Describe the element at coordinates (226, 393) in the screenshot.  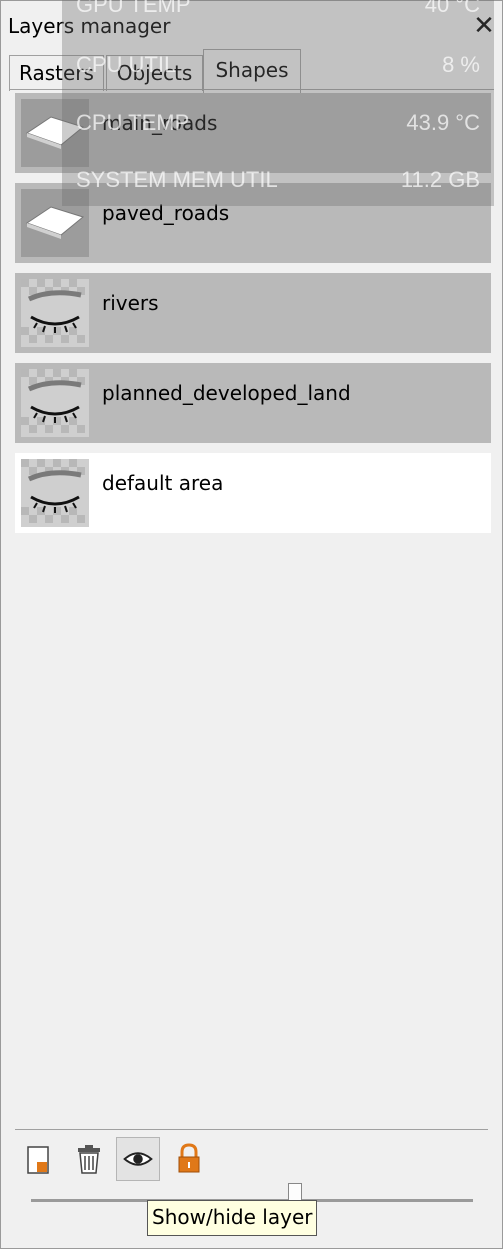
I see `layer-name: planned_developed_land` at that location.